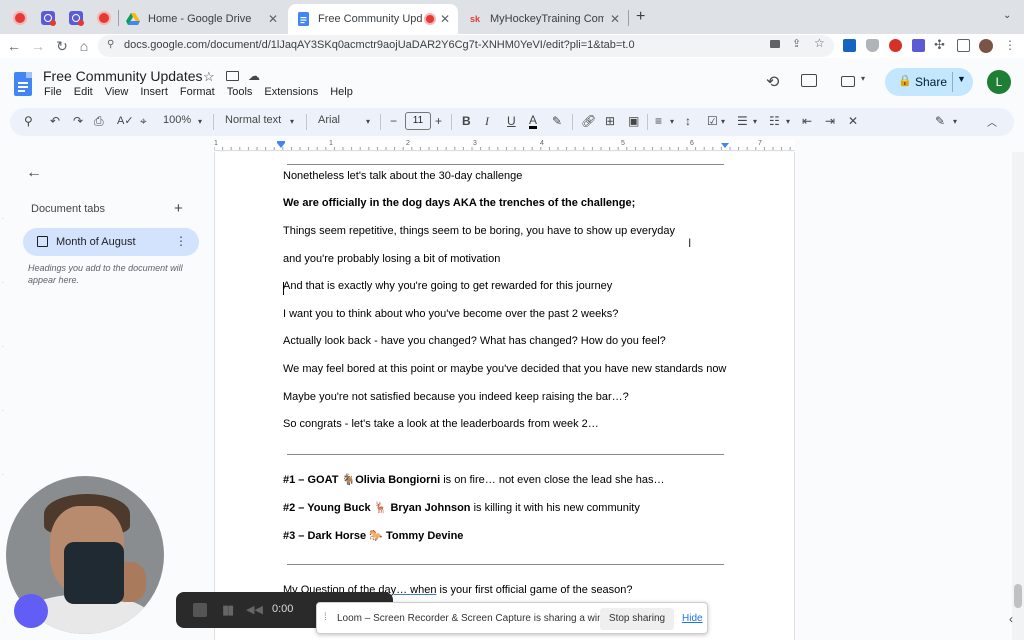  What do you see at coordinates (640, 17) in the screenshot?
I see `new-tab-button: +` at bounding box center [640, 17].